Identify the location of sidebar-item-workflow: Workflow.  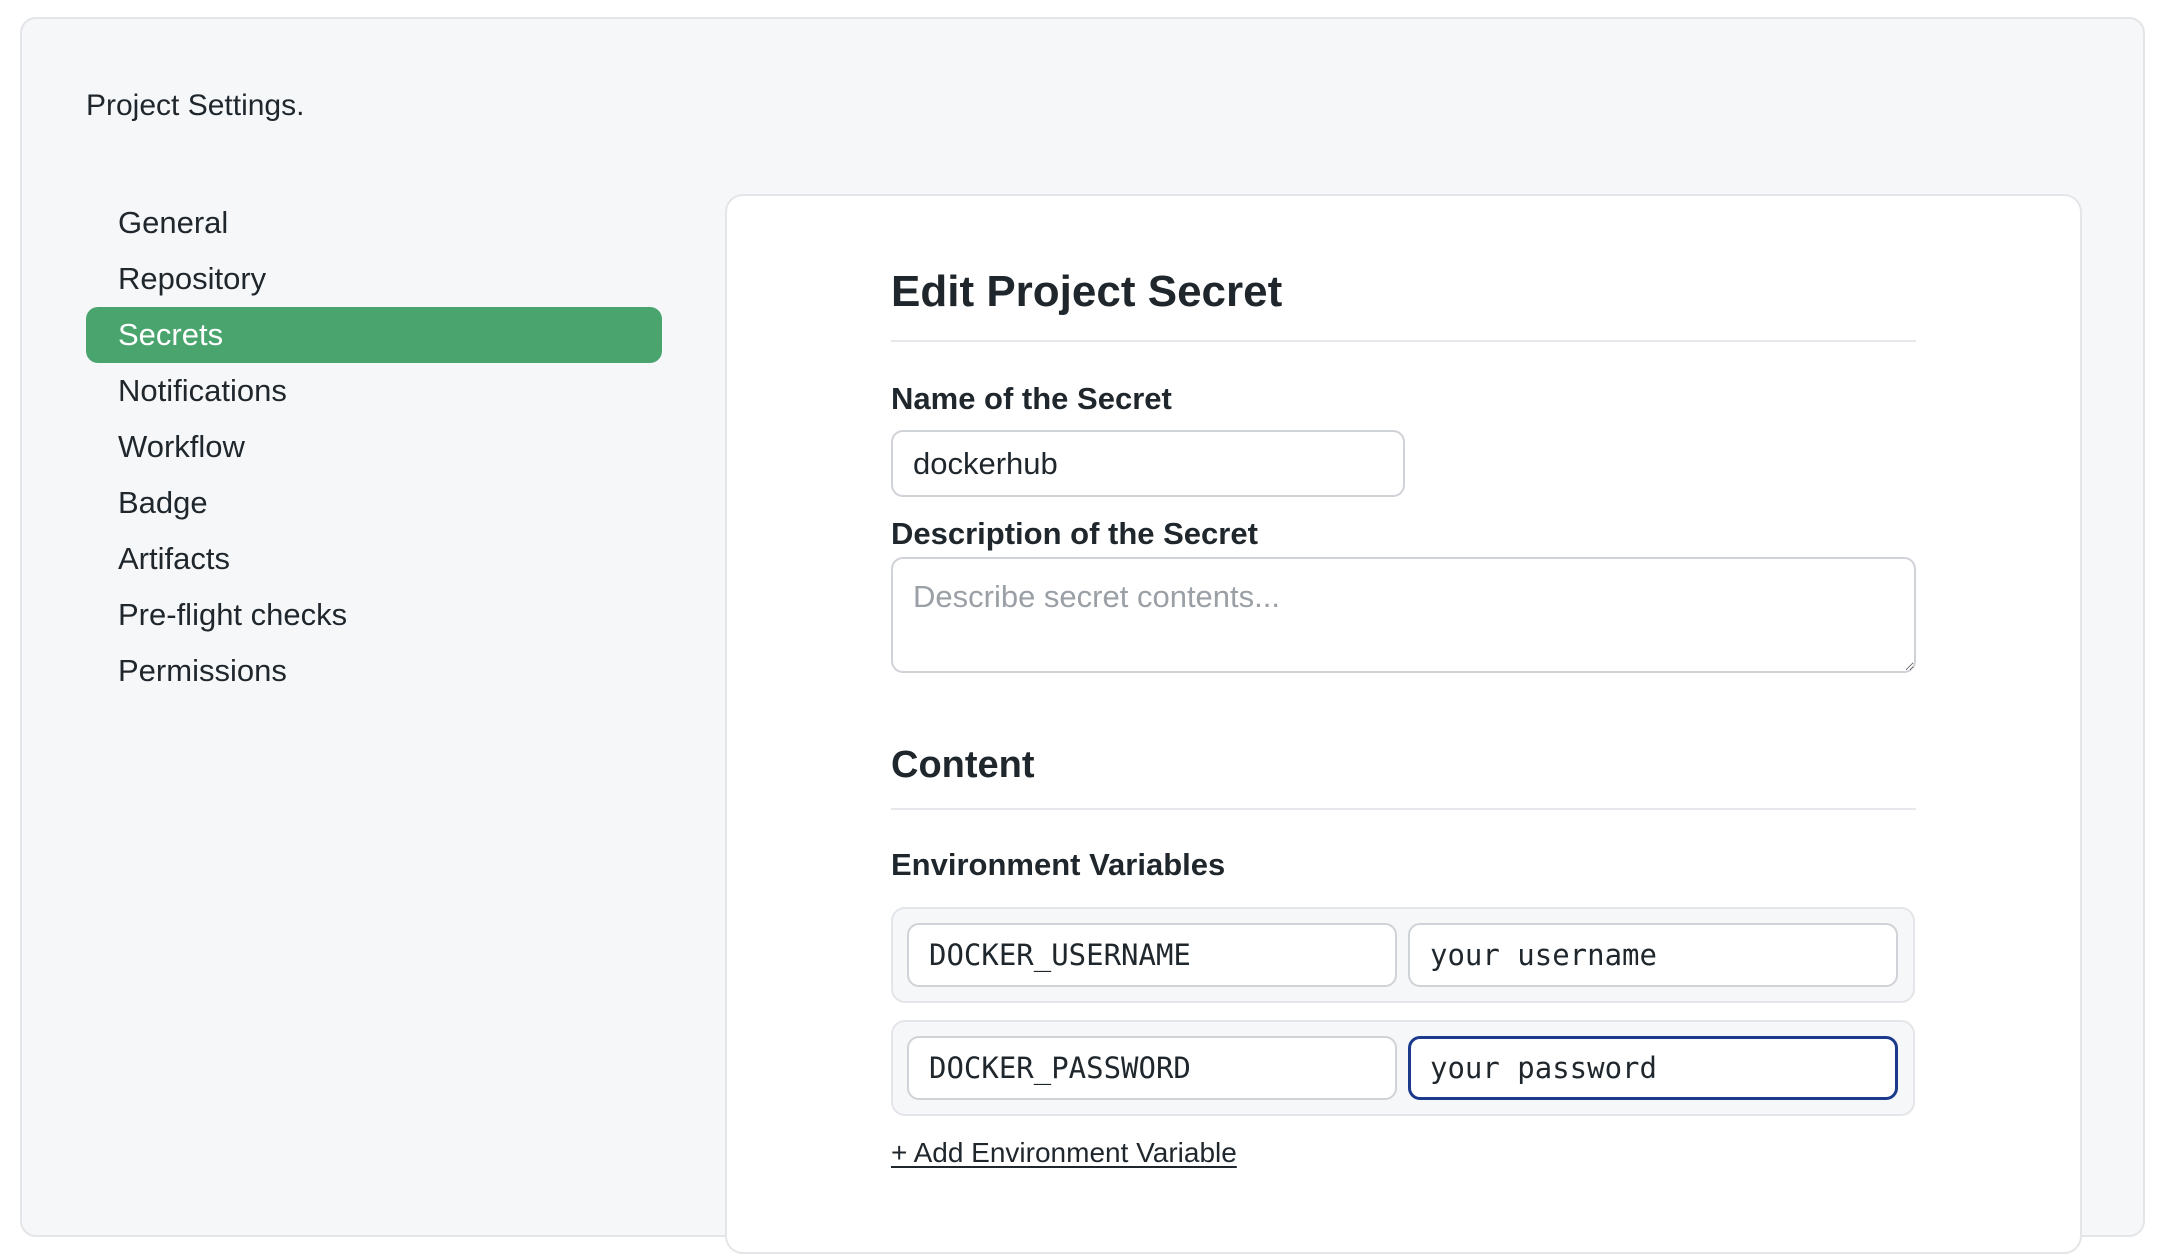
(374, 447).